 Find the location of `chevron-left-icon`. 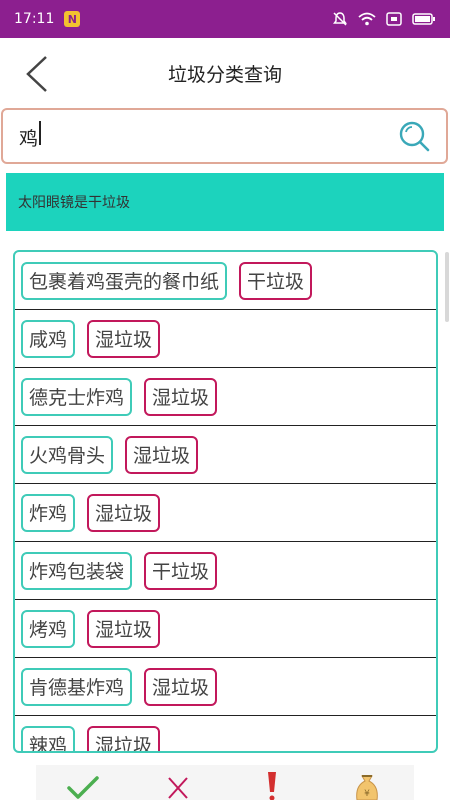

chevron-left-icon is located at coordinates (37, 74).